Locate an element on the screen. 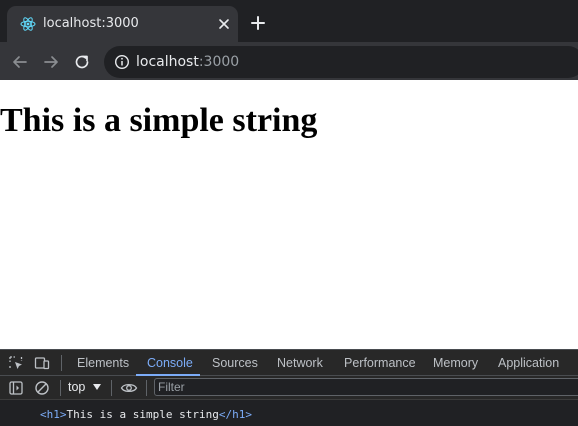 The width and height of the screenshot is (578, 426). browser-tab: localhost:3000 is located at coordinates (122, 24).